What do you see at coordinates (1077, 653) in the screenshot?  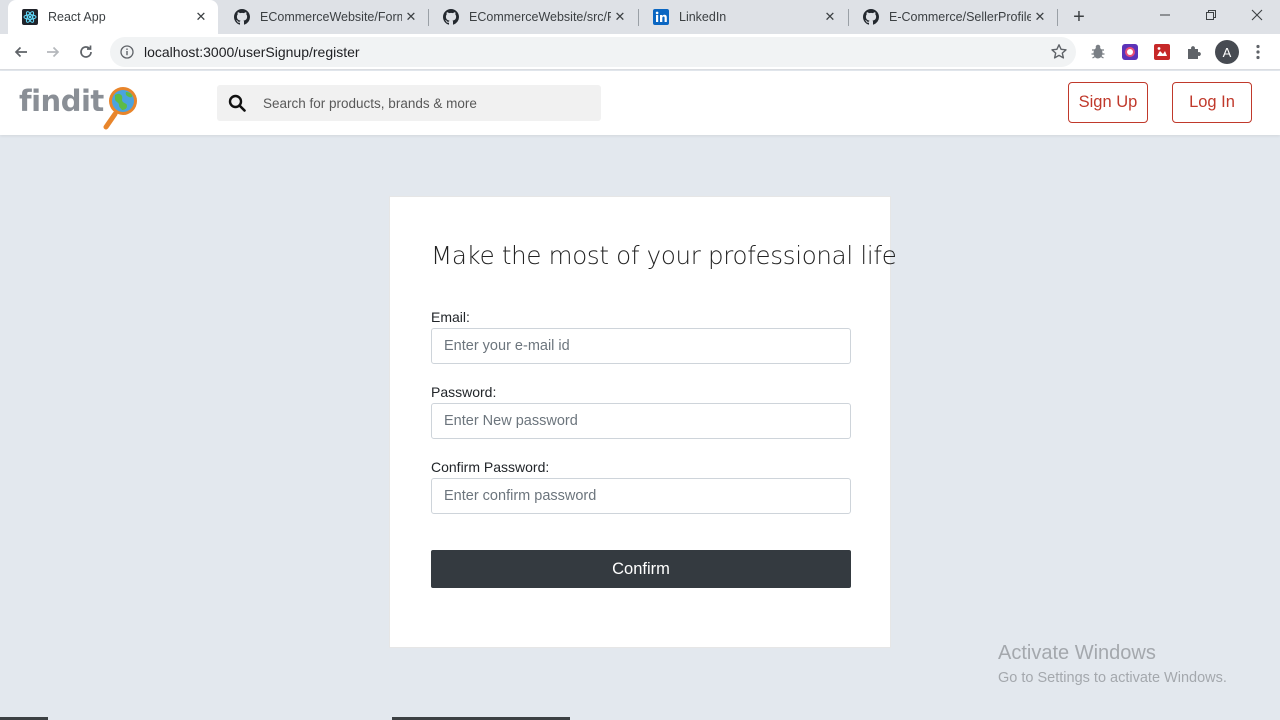 I see `watermark-title: Activate Windows` at bounding box center [1077, 653].